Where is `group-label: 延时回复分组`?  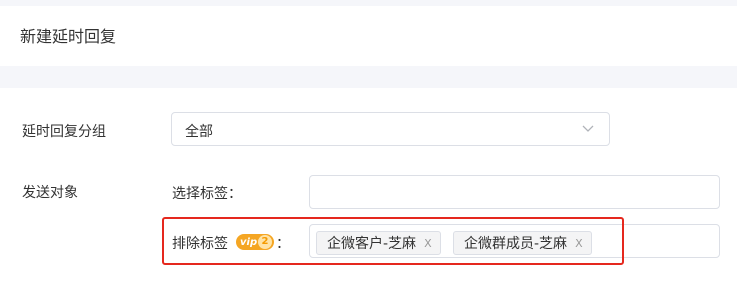
group-label: 延时回复分组 is located at coordinates (64, 132).